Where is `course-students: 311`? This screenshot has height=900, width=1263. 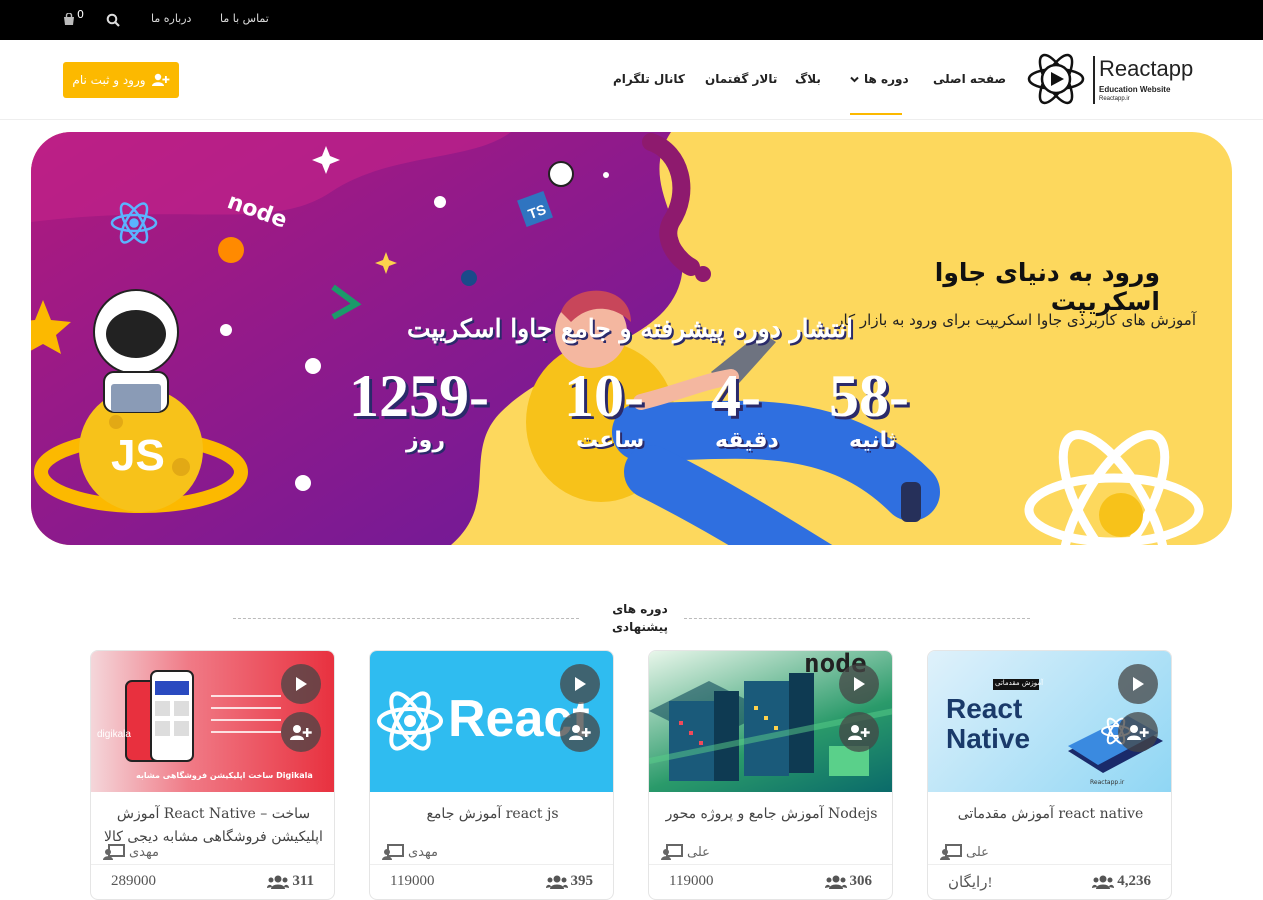 course-students: 311 is located at coordinates (290, 881).